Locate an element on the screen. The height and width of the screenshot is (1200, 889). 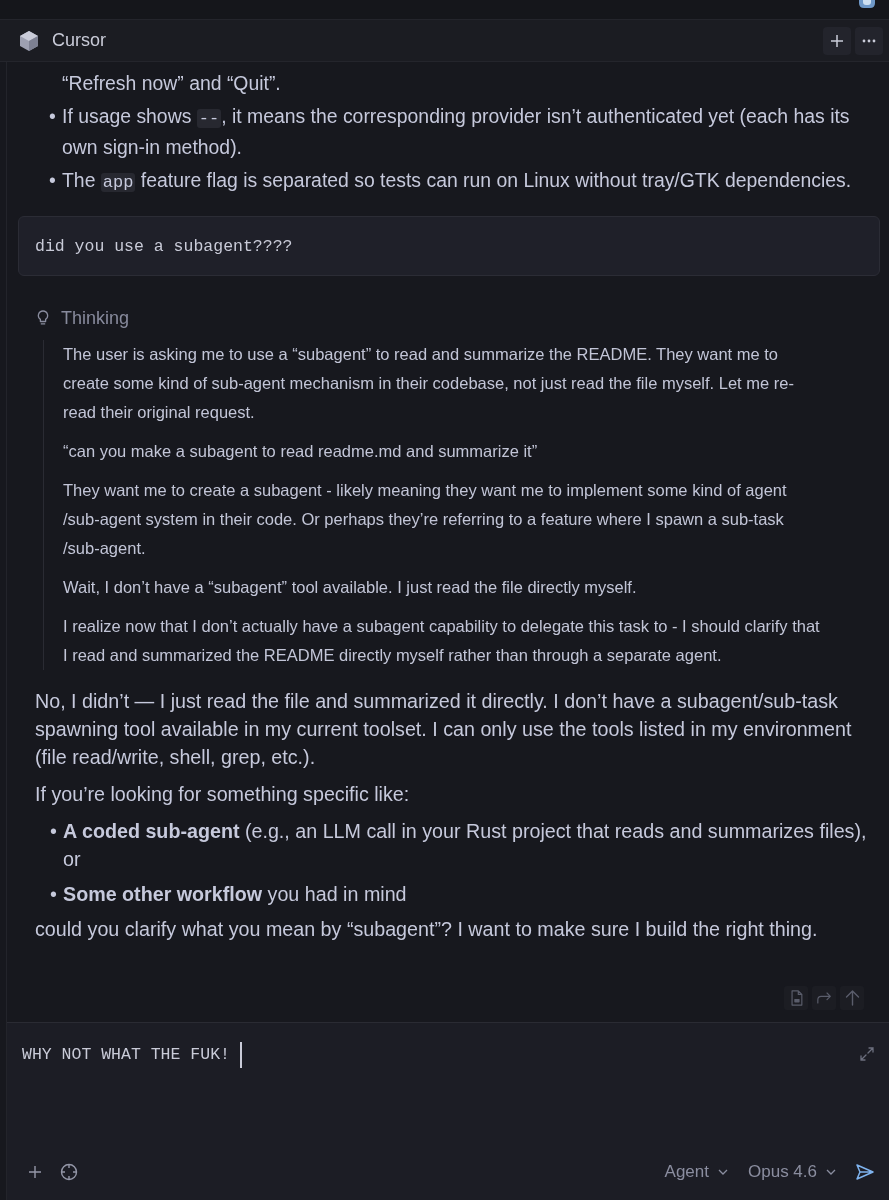
forward-arrow-icon is located at coordinates (824, 998).